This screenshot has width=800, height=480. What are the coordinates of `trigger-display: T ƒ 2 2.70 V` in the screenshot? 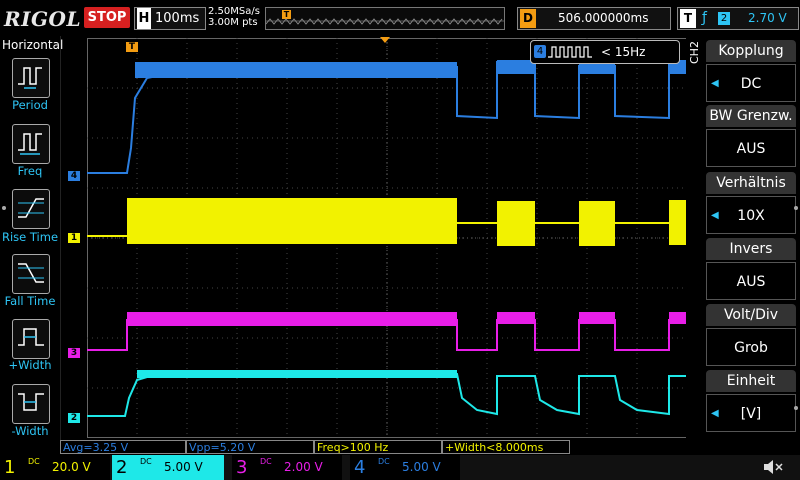 It's located at (738, 18).